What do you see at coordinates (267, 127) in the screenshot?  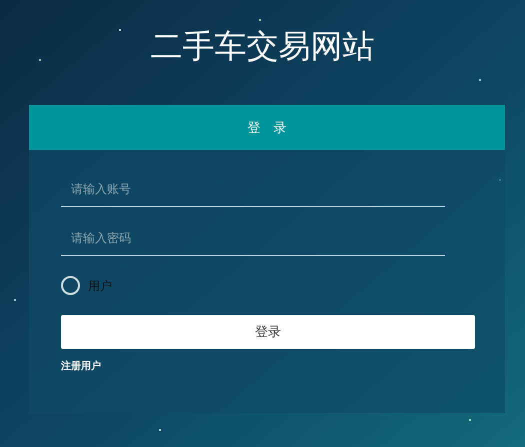 I see `panel-header: 登 录` at bounding box center [267, 127].